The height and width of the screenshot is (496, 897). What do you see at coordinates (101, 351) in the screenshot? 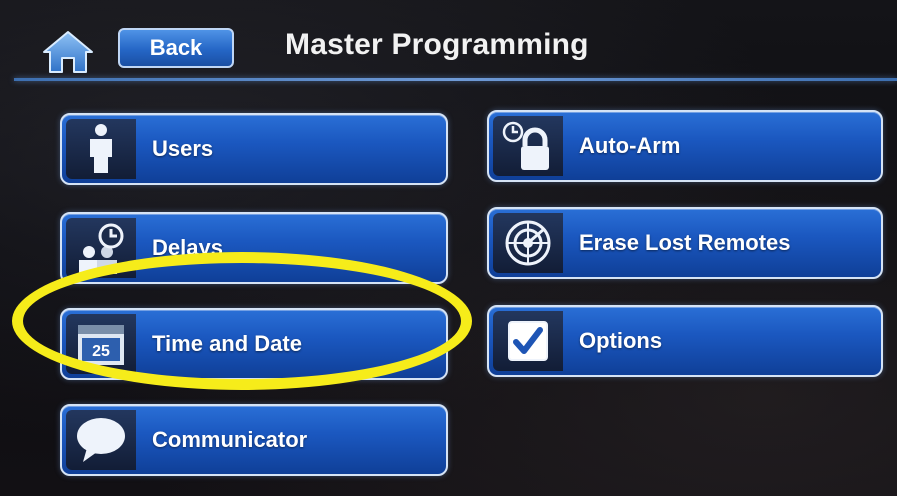
I see `calendar-icon-day: 25` at bounding box center [101, 351].